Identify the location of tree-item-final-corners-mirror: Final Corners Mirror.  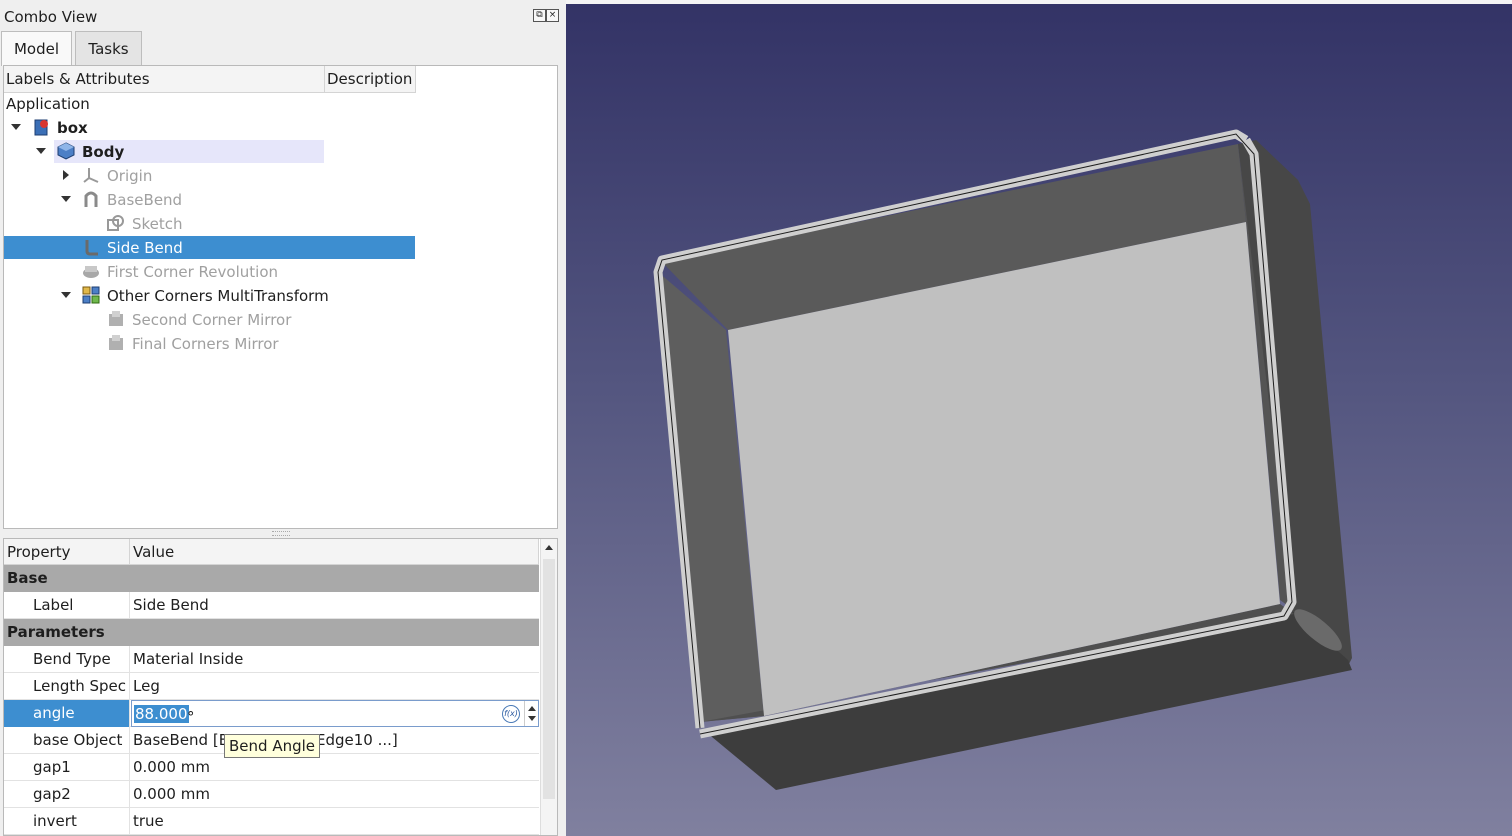
(205, 344).